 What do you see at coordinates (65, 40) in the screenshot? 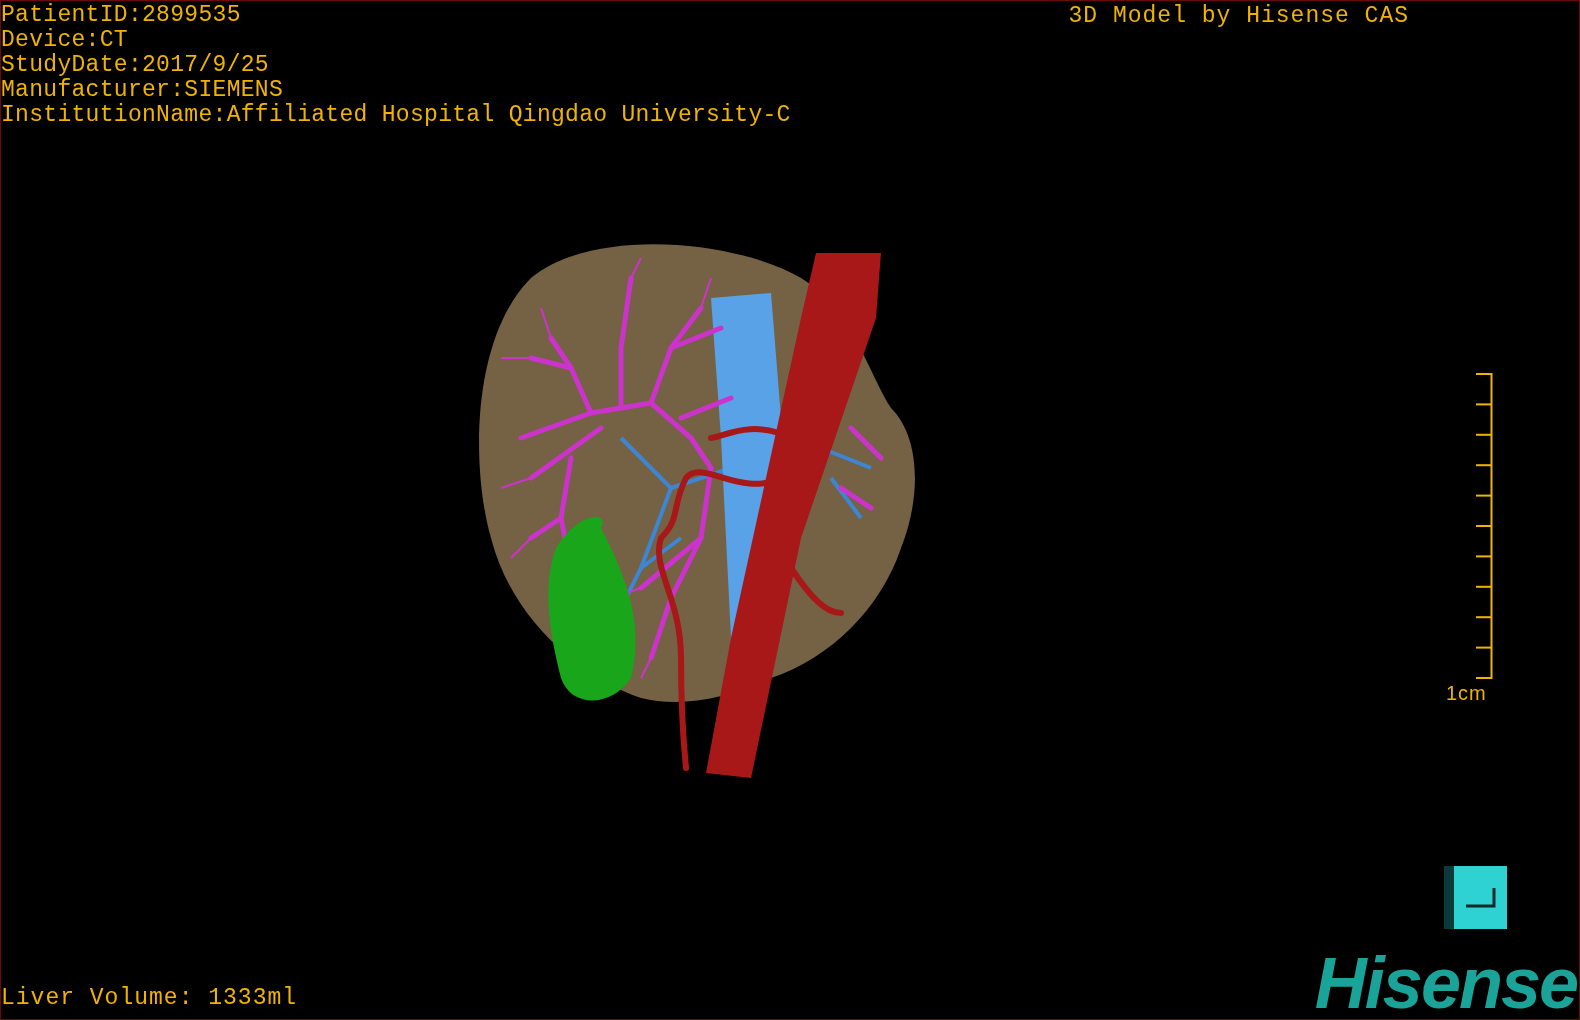
I see `study-info-line: Device:CT` at bounding box center [65, 40].